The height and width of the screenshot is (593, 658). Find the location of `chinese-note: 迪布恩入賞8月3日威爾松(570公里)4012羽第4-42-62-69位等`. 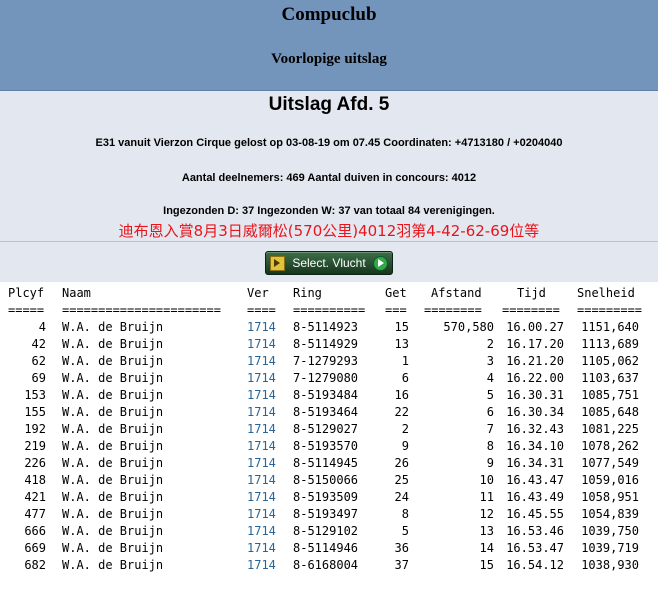

chinese-note: 迪布恩入賞8月3日威爾松(570公里)4012羽第4-42-62-69位等 is located at coordinates (329, 231).